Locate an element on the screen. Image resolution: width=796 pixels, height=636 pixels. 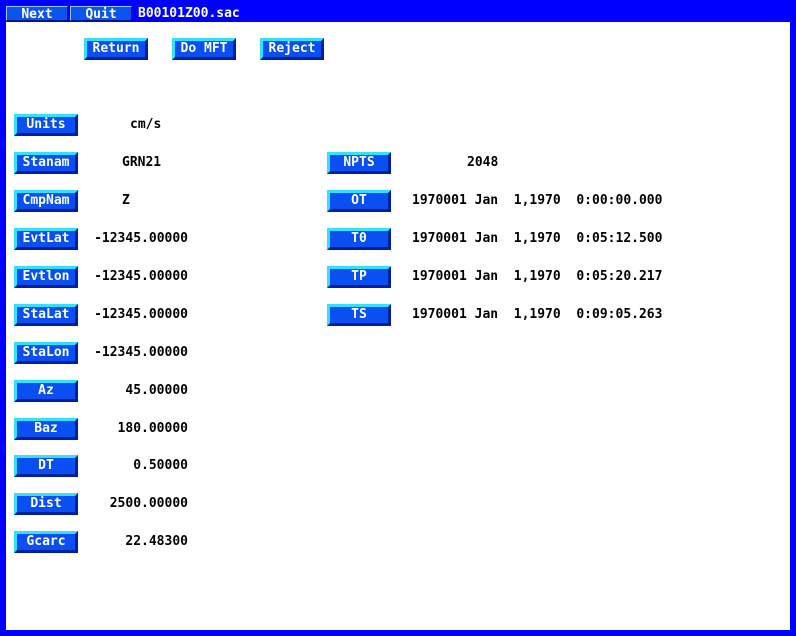
npts-value: 2048 is located at coordinates (483, 162).